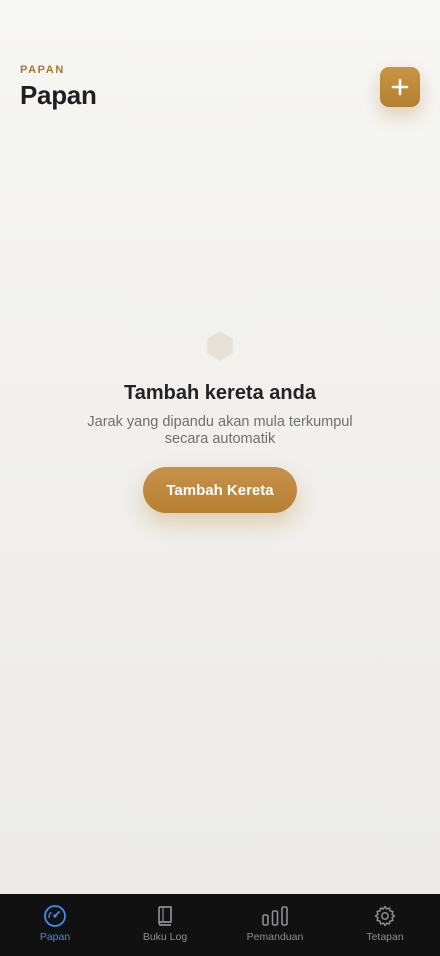 The width and height of the screenshot is (440, 956). I want to click on book-icon, so click(165, 916).